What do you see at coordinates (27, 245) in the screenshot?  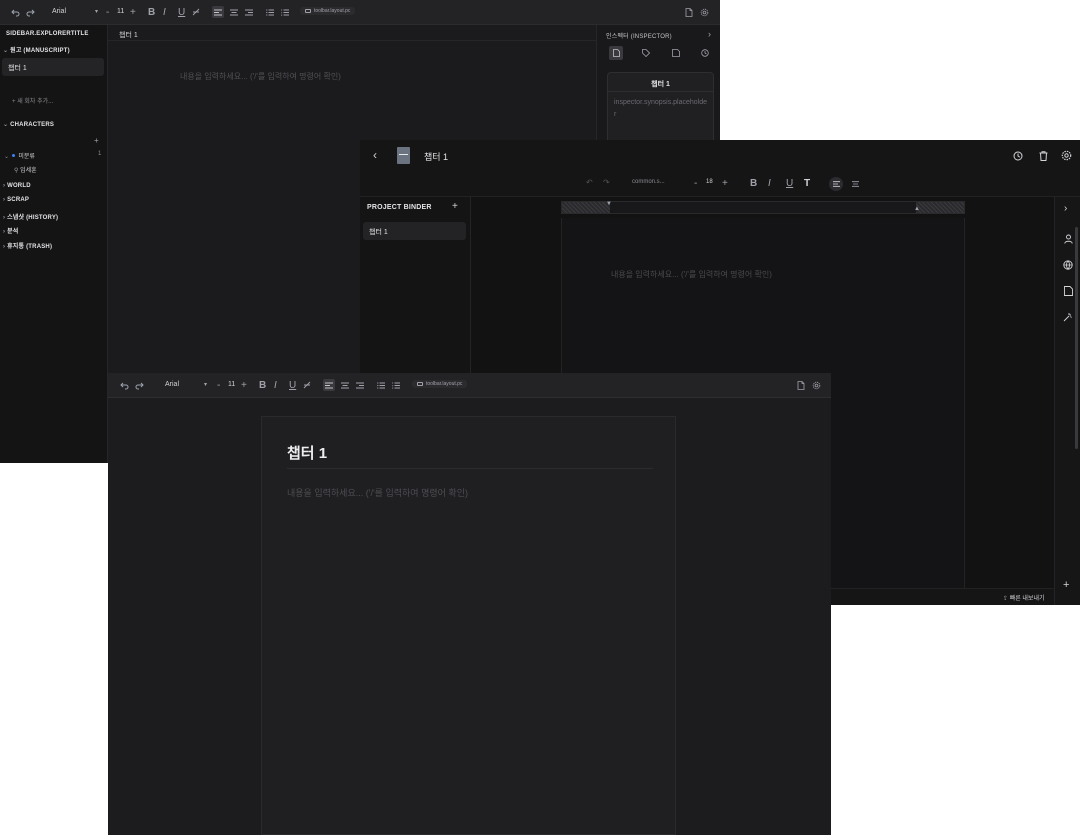 I see `trash-section-header: › 휴지통 (TRASH)` at bounding box center [27, 245].